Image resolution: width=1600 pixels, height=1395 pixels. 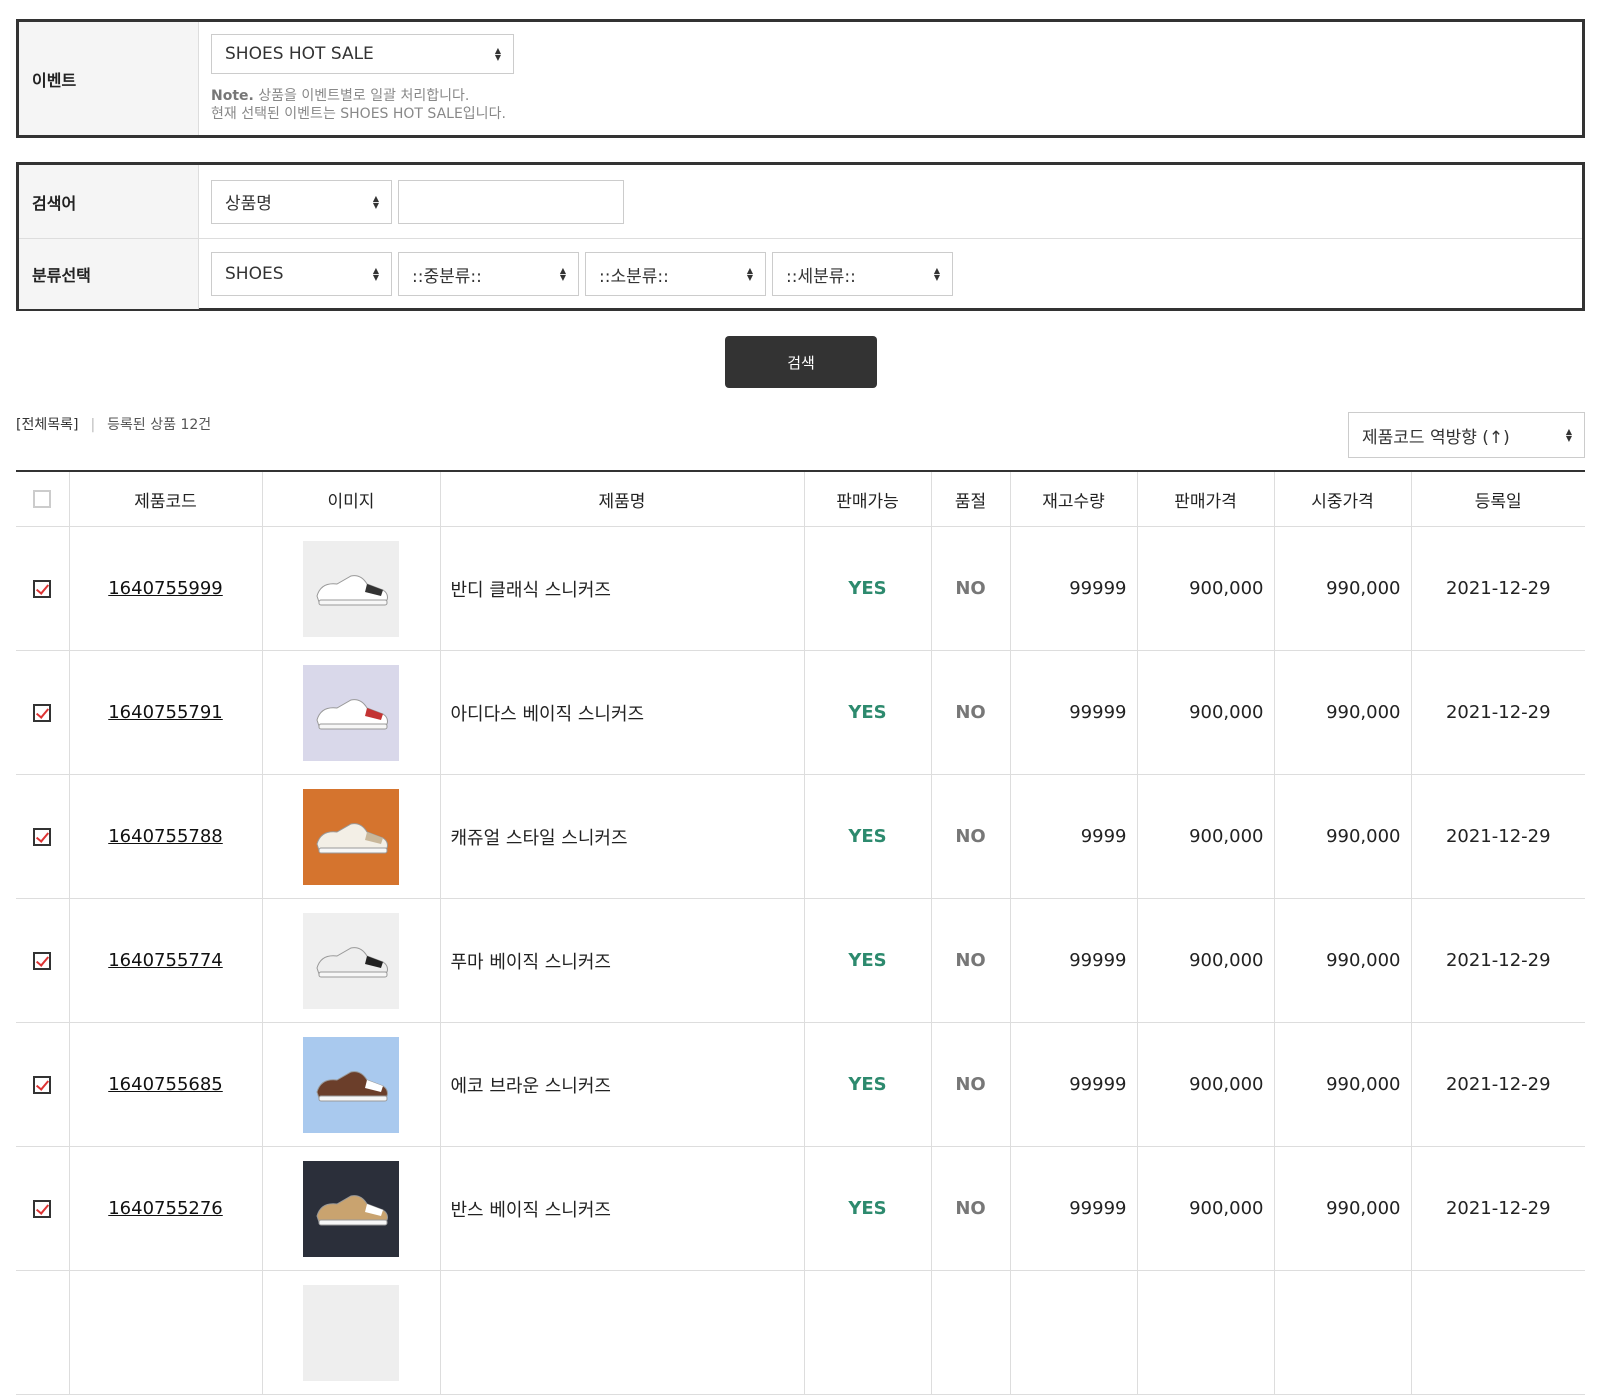 I want to click on sort-select: 제품코드 역방향 (↑) ▲ ▼, so click(x=1466, y=435).